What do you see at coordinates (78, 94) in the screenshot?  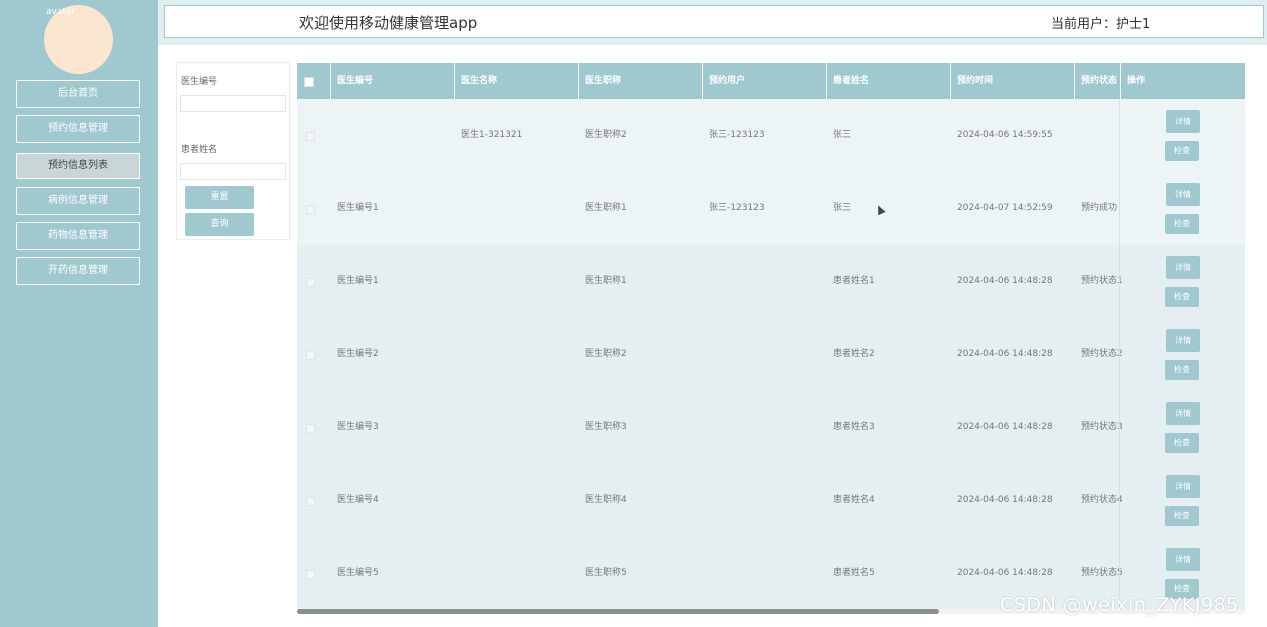 I see `sidebar-item-home: 后台首页` at bounding box center [78, 94].